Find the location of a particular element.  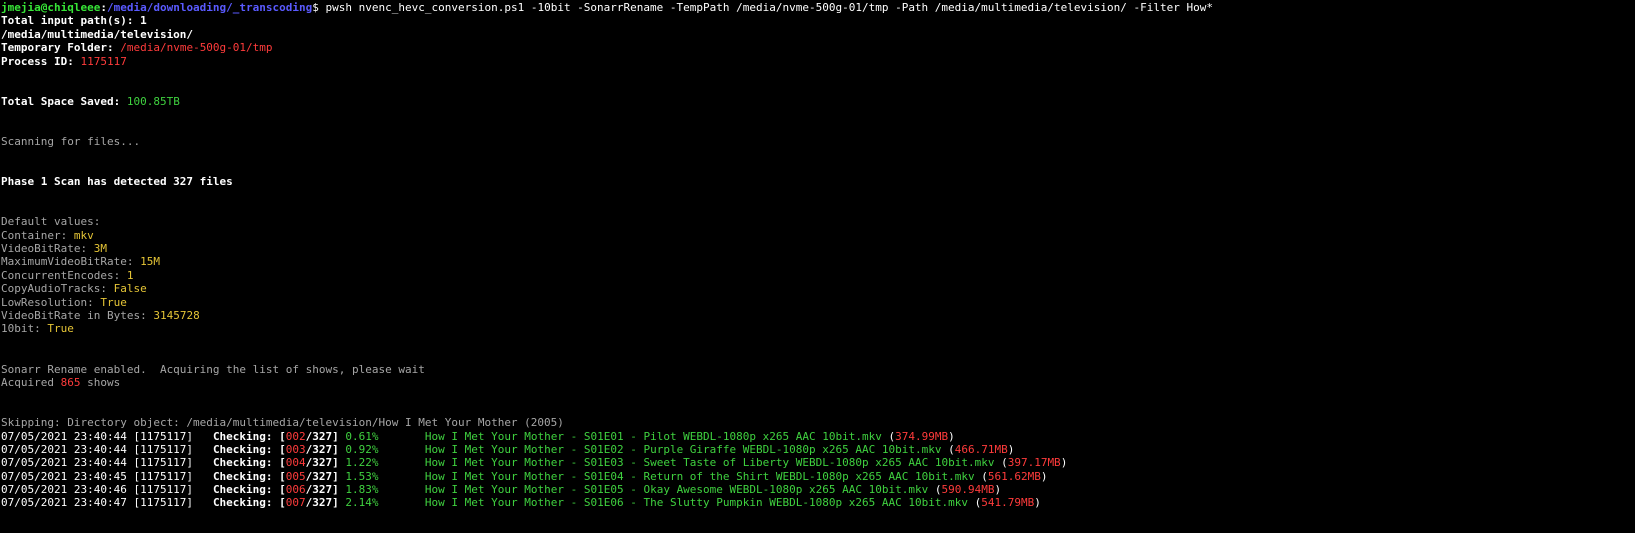

acquired-label: Acquired is located at coordinates (31, 382).